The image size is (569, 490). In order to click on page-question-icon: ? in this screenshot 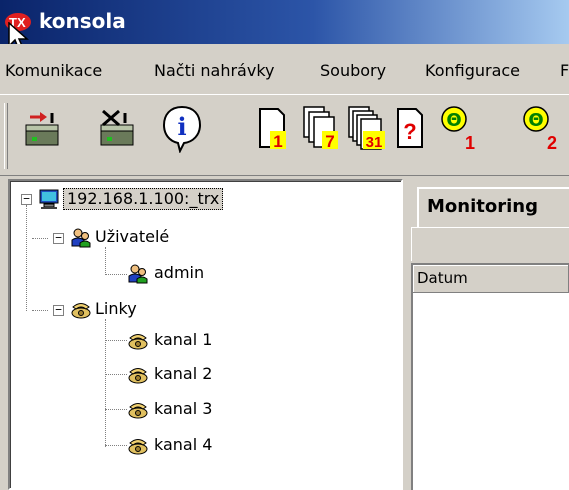, I will do `click(410, 128)`.